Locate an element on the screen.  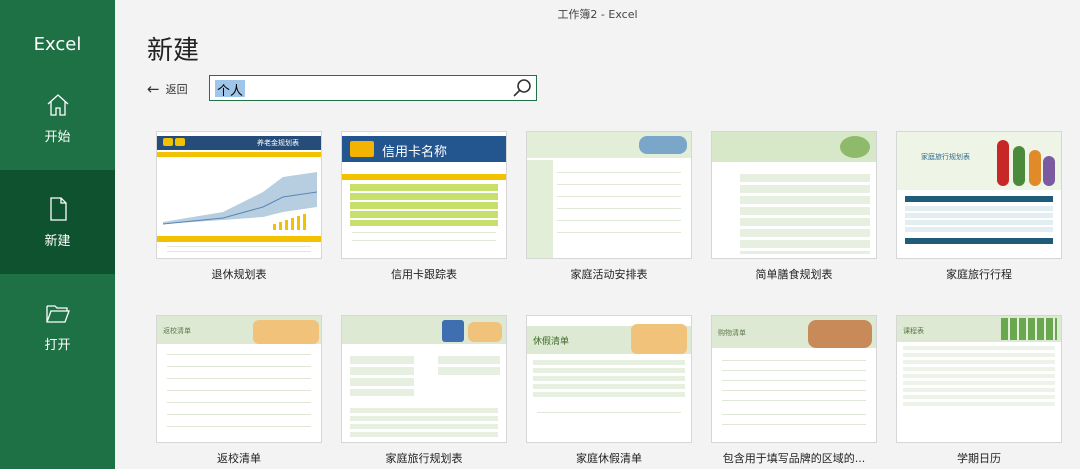
search-icon is located at coordinates (522, 88).